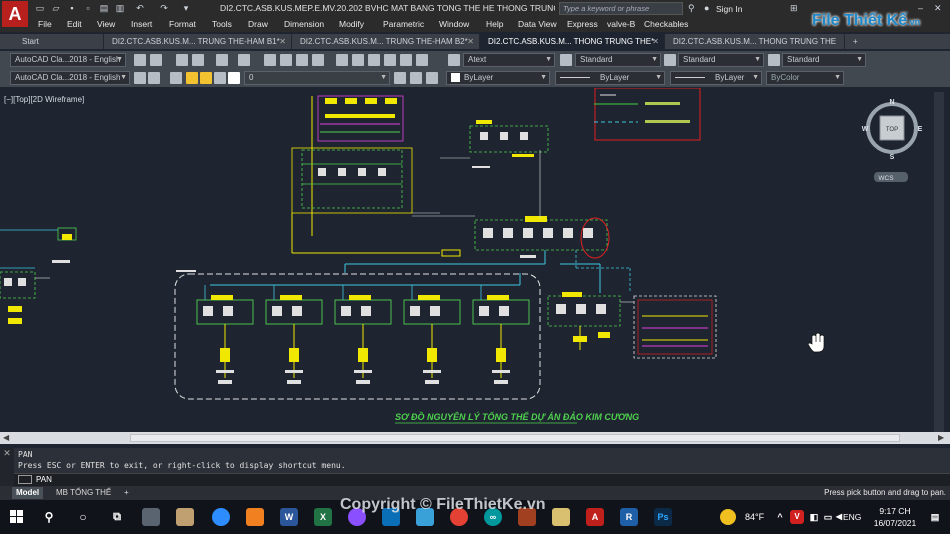 The height and width of the screenshot is (534, 950). What do you see at coordinates (282, 41) in the screenshot?
I see `close-tab-icon: ✕` at bounding box center [282, 41].